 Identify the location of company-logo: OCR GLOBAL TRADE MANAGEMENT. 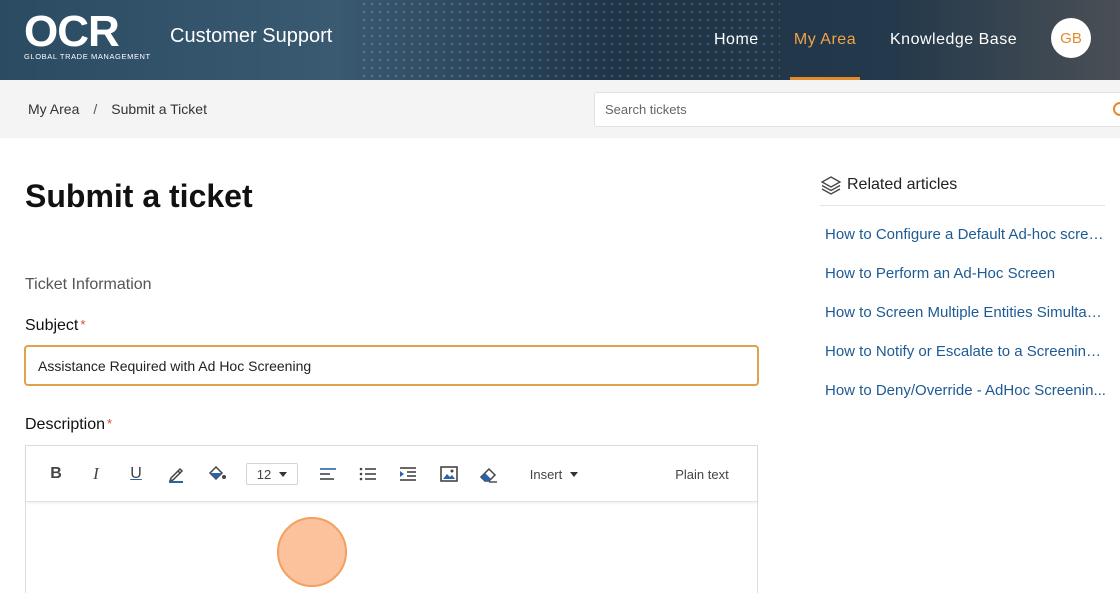
(92, 34).